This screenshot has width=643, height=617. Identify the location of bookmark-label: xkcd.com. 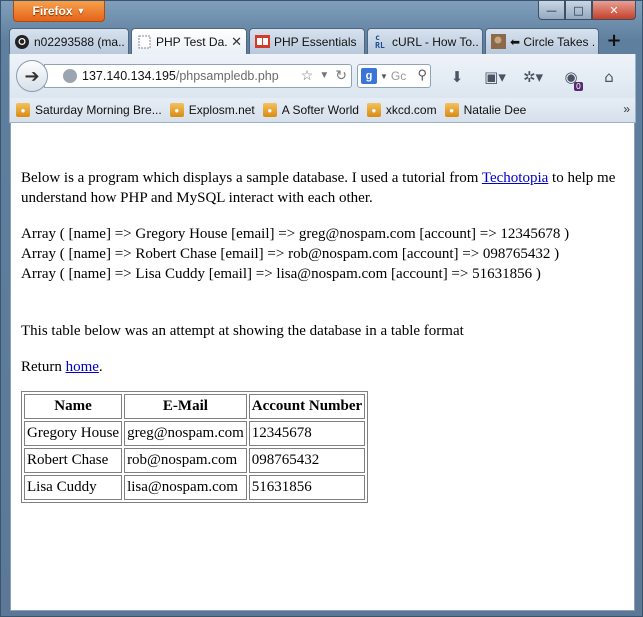
(411, 110).